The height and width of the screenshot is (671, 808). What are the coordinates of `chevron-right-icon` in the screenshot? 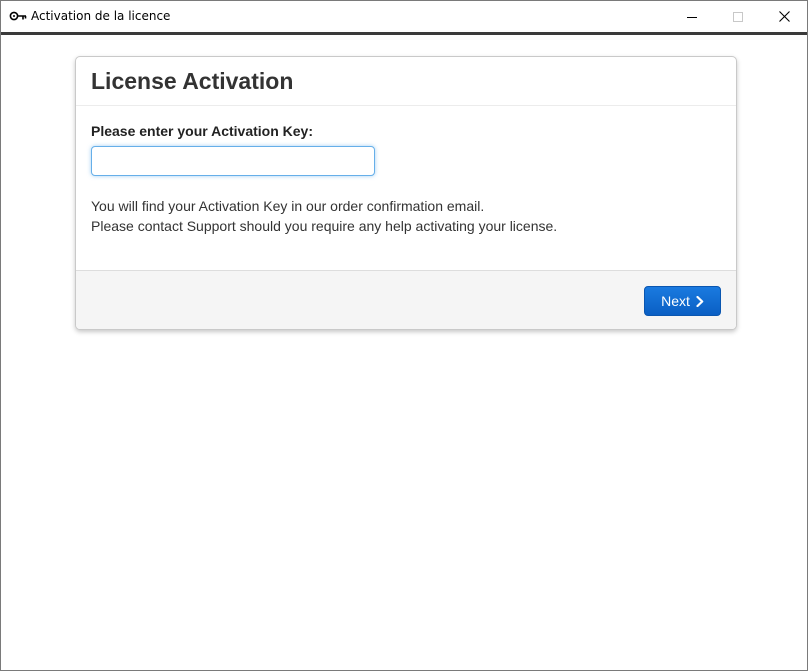 It's located at (700, 301).